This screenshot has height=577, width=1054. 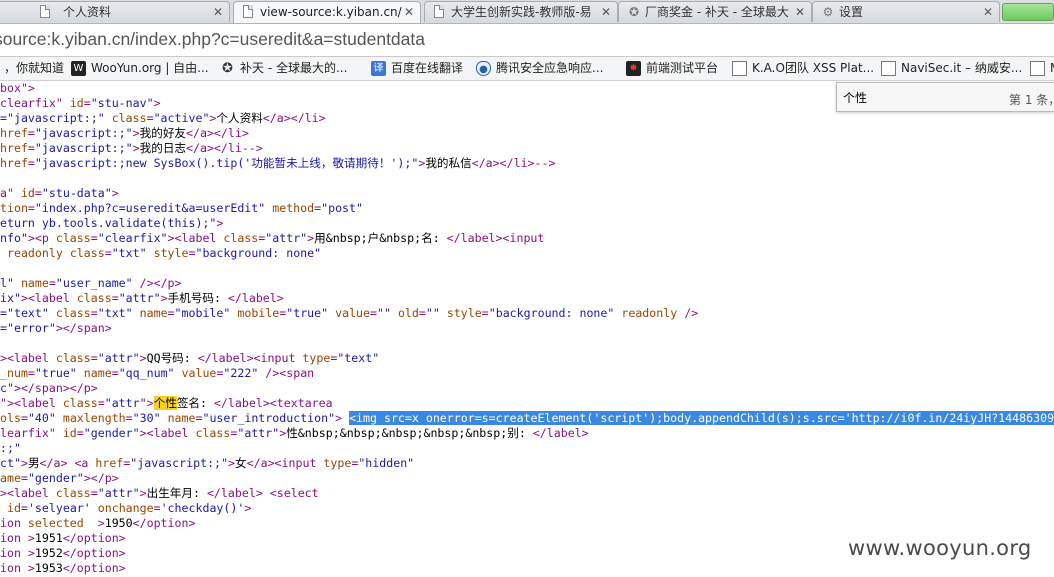 I want to click on tag-token: </label><input, so click(x=250, y=358).